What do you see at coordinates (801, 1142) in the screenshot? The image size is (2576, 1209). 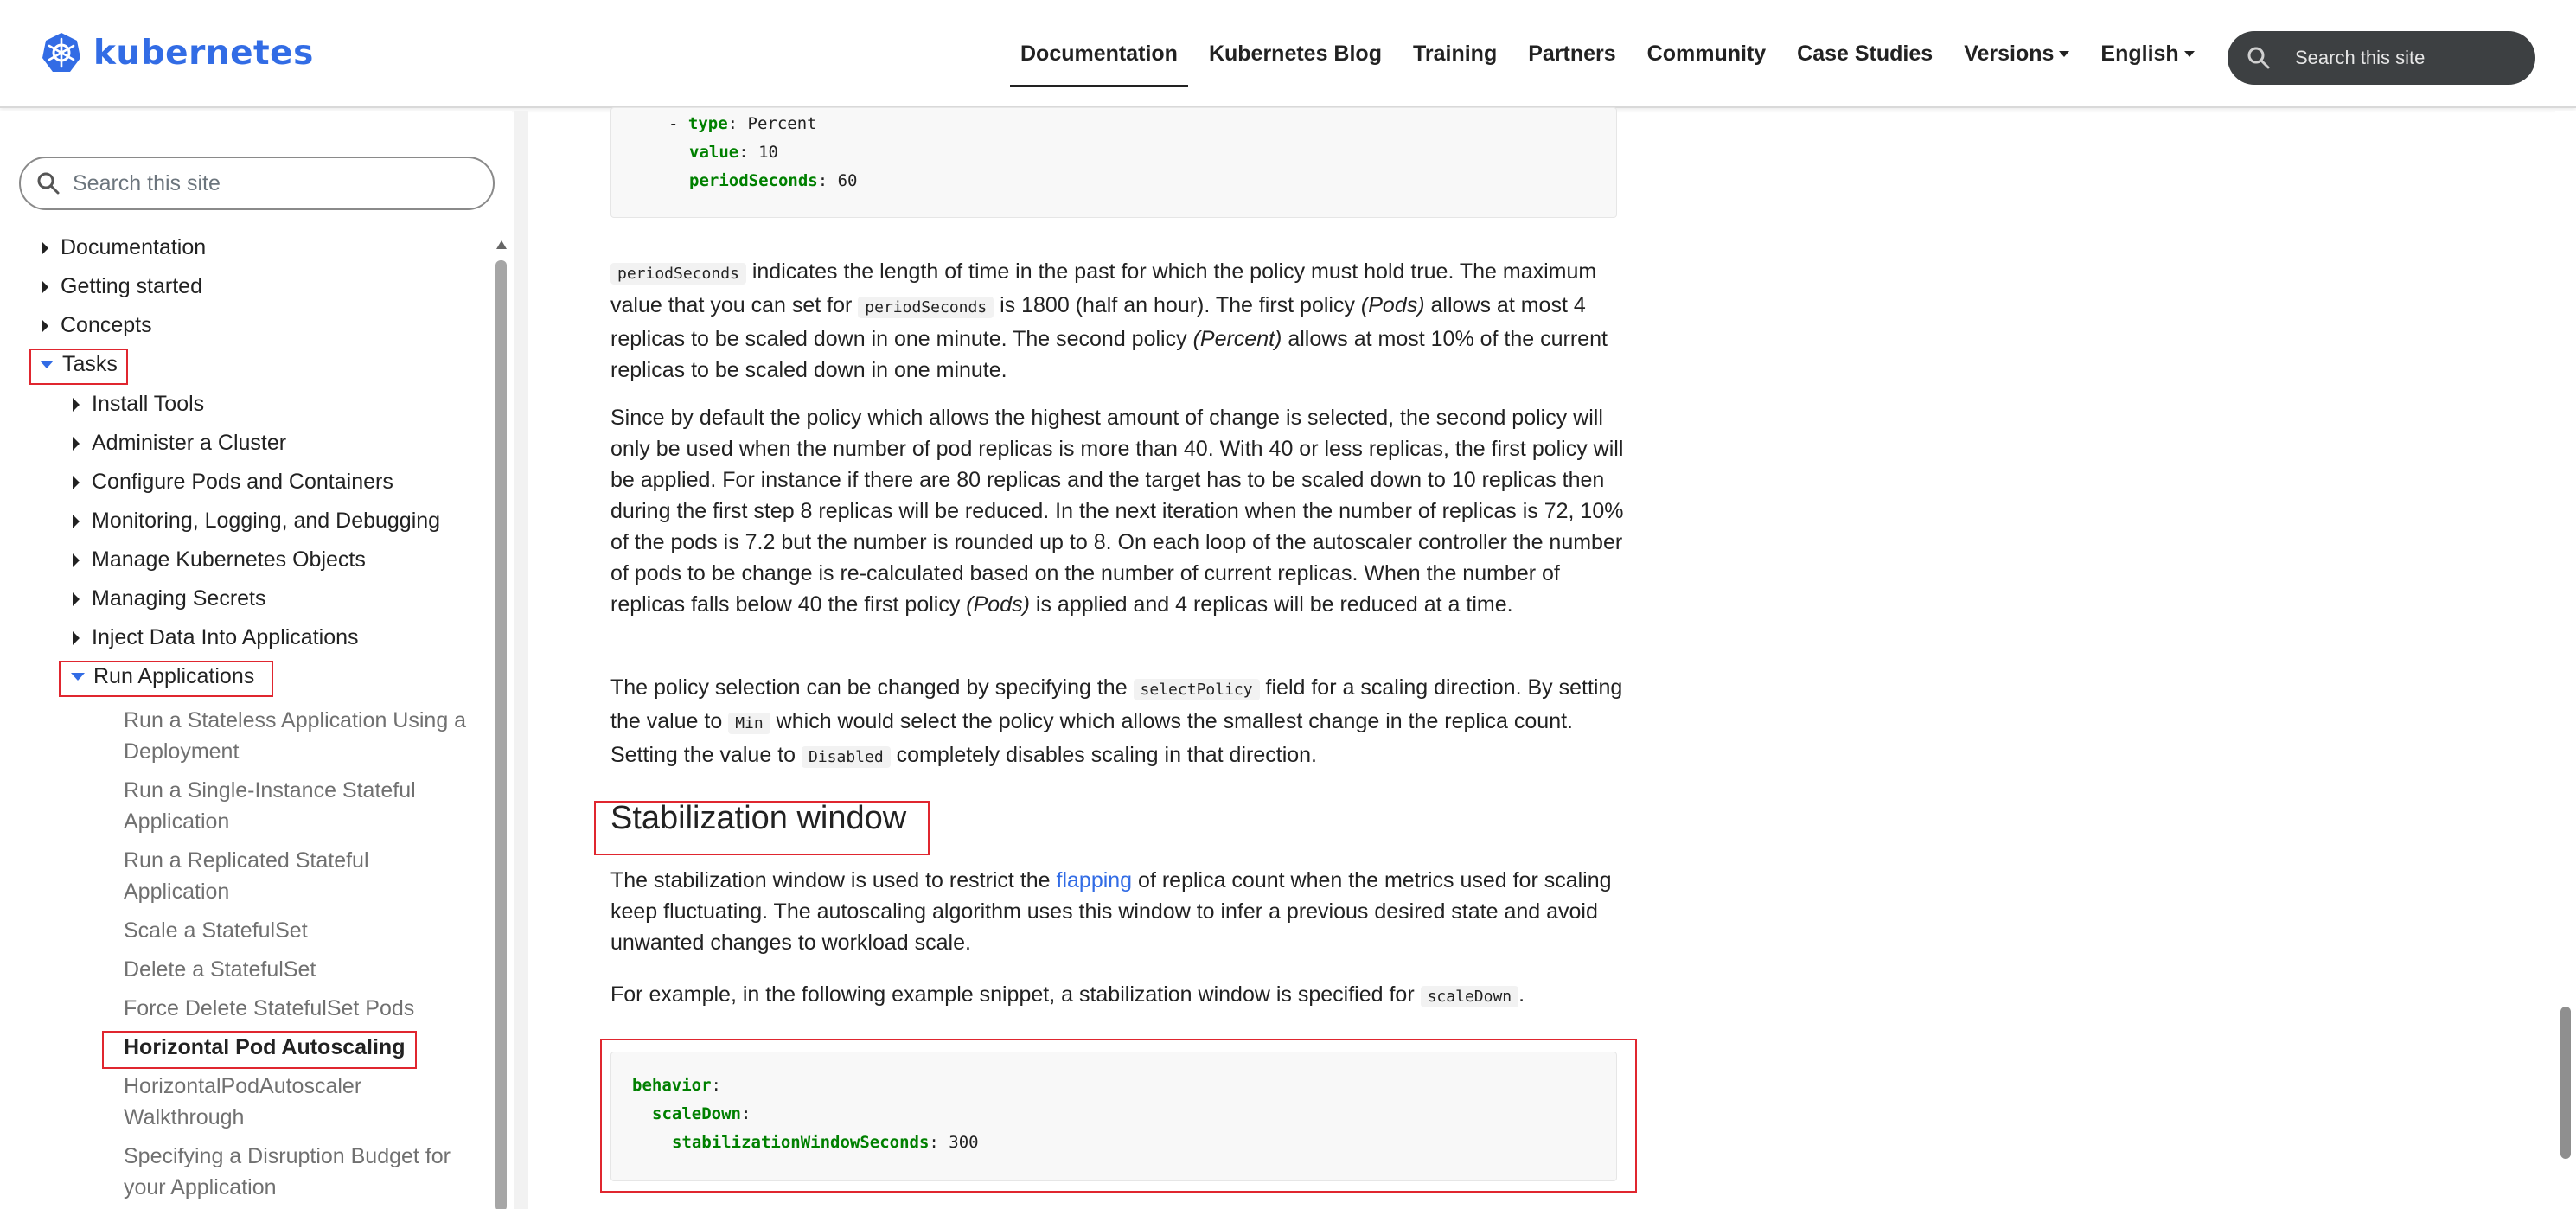 I see `code-key: stabilizationWindowSeconds` at bounding box center [801, 1142].